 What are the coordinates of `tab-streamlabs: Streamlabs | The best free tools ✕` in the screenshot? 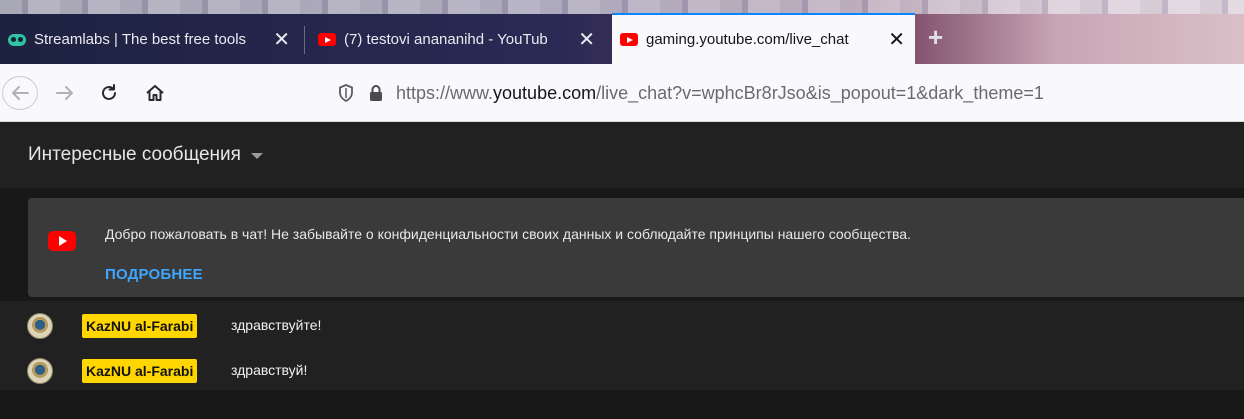 It's located at (150, 39).